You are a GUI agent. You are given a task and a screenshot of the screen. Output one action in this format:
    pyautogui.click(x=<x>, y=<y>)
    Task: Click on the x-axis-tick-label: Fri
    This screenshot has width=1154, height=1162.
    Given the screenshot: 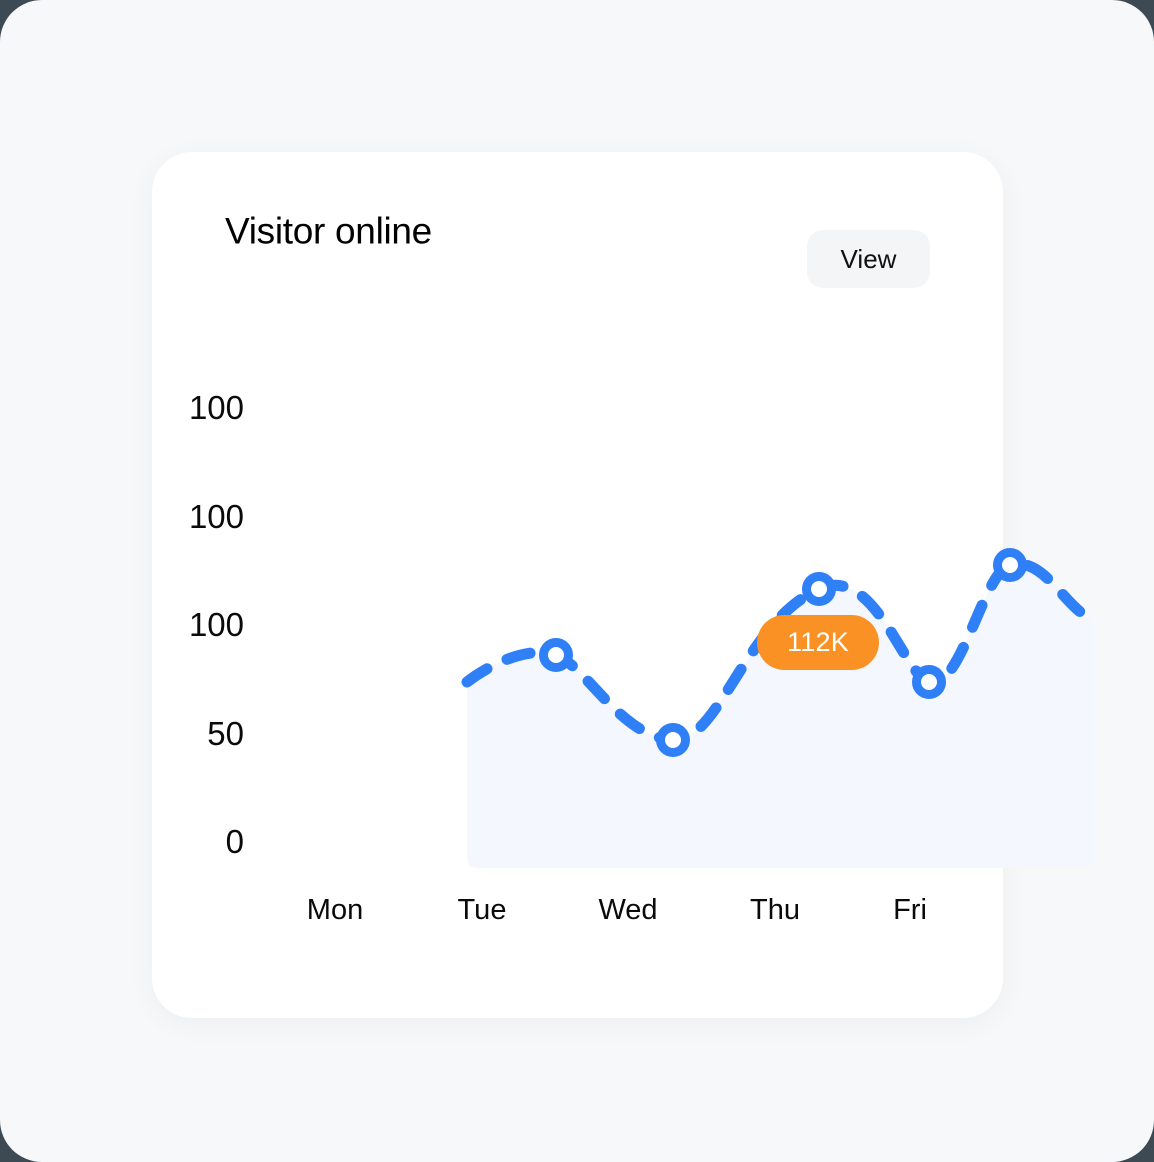 What is the action you would take?
    pyautogui.click(x=910, y=910)
    